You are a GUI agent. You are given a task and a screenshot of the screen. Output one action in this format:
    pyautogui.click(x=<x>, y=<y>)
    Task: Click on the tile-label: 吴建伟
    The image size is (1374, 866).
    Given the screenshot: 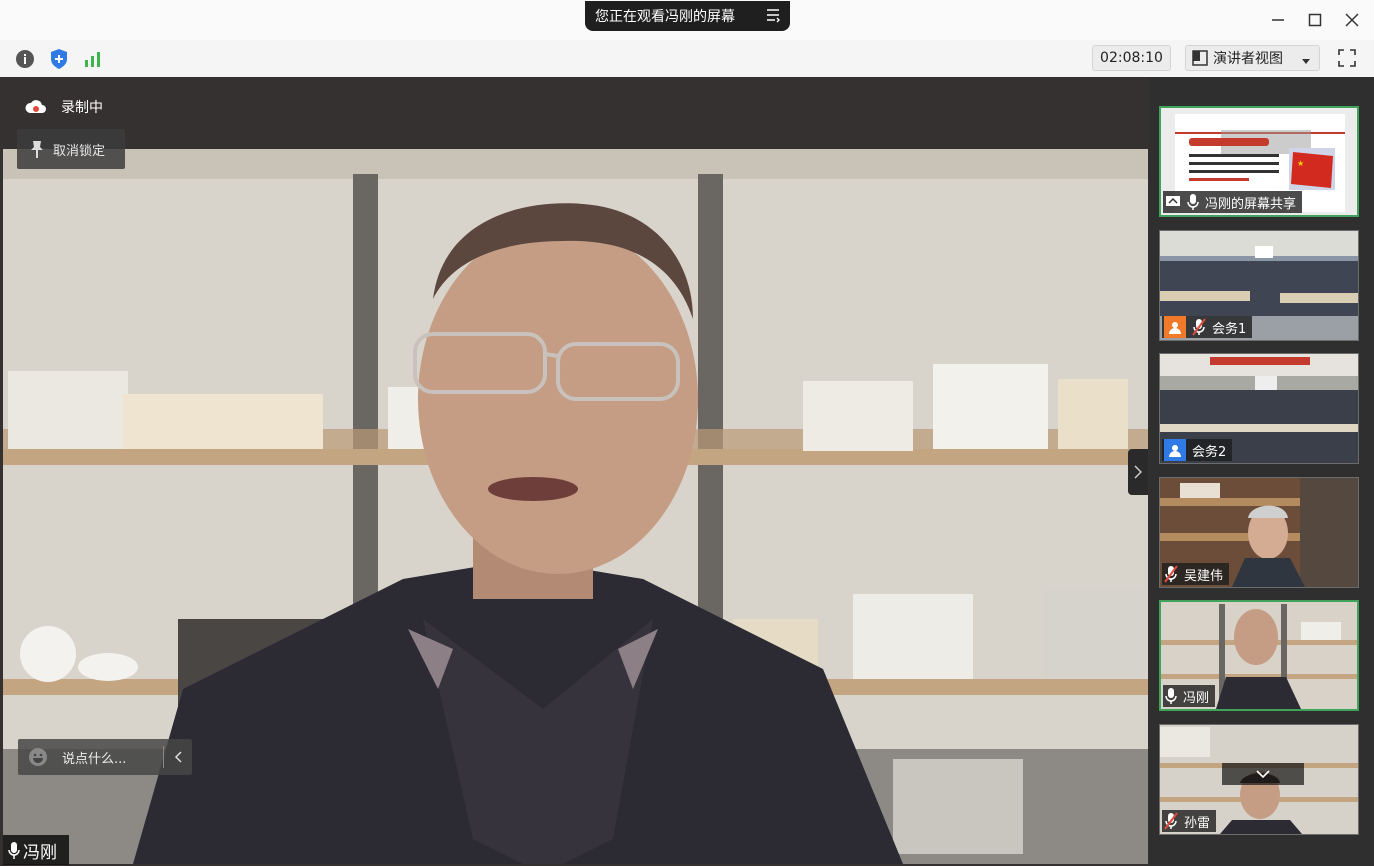 What is the action you would take?
    pyautogui.click(x=1196, y=574)
    